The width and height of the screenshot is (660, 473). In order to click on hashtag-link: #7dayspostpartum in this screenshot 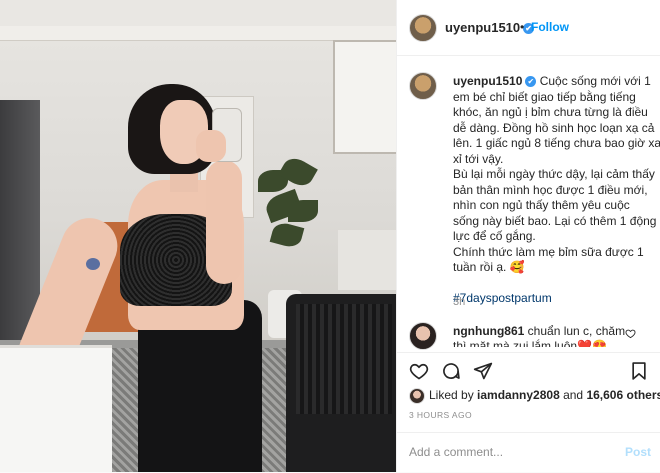, I will do `click(502, 298)`.